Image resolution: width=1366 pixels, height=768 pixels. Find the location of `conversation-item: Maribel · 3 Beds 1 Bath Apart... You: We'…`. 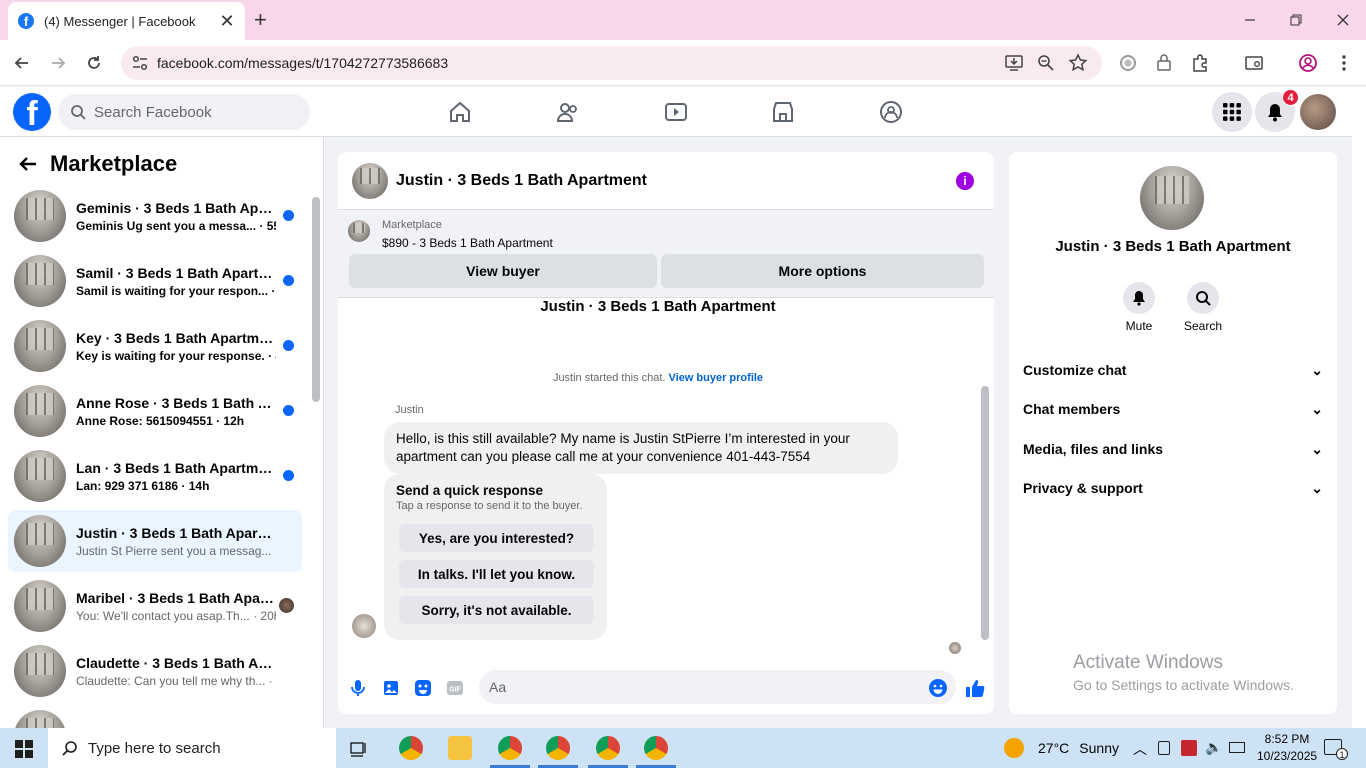

conversation-item: Maribel · 3 Beds 1 Bath Apart... You: We'… is located at coordinates (155, 606).